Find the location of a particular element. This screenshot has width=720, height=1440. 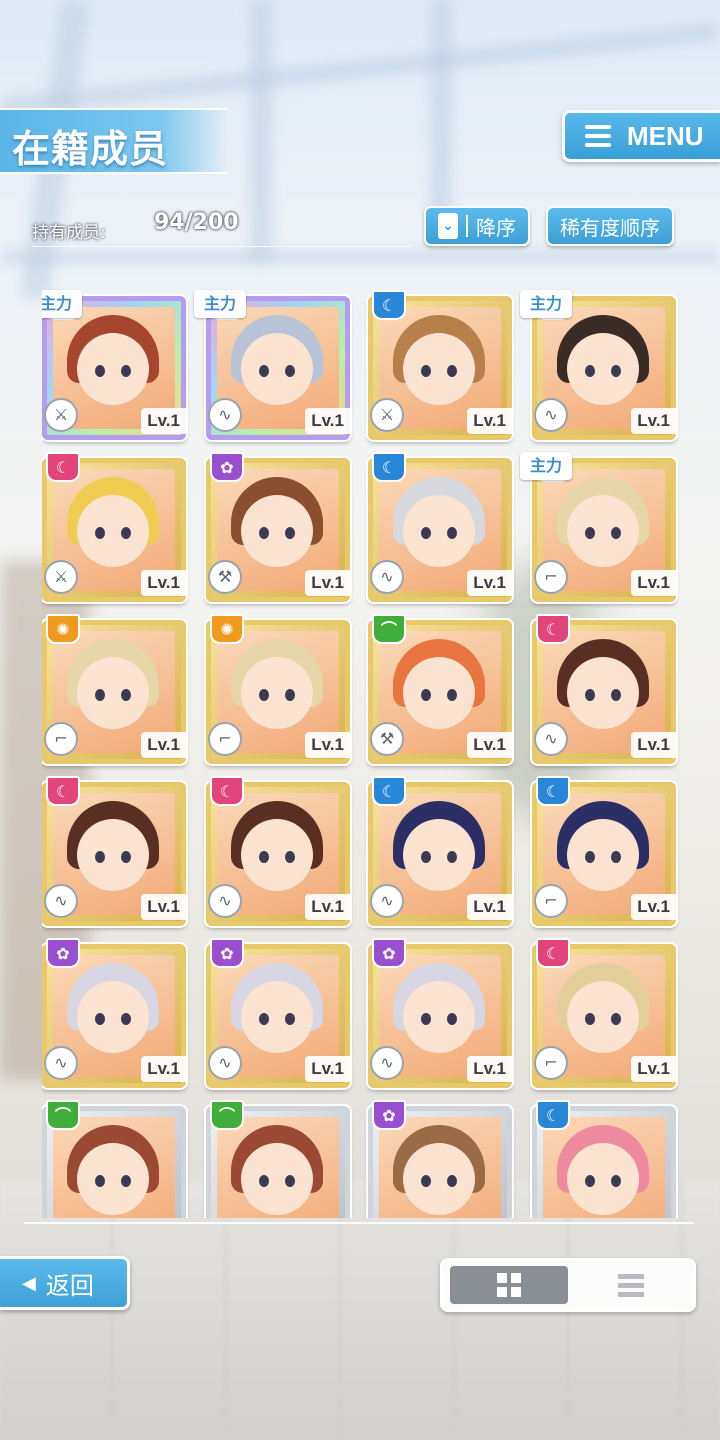

grid-view-button is located at coordinates (509, 1285).